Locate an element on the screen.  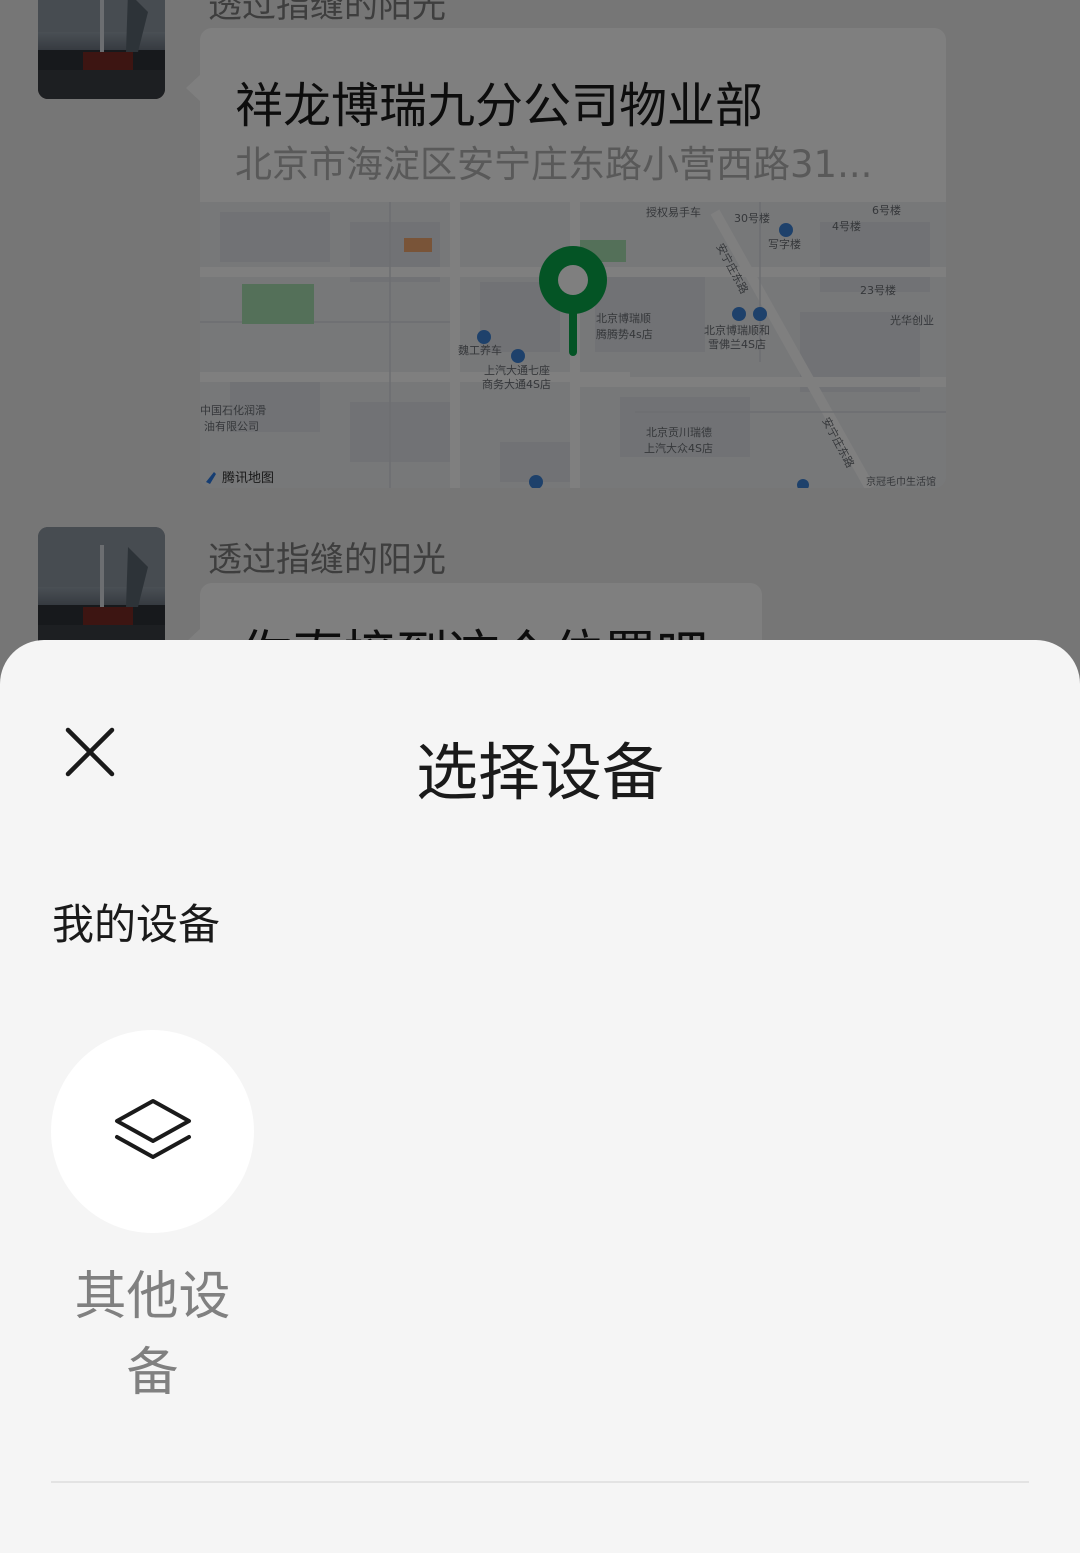
device-icon-button is located at coordinates (152, 1131).